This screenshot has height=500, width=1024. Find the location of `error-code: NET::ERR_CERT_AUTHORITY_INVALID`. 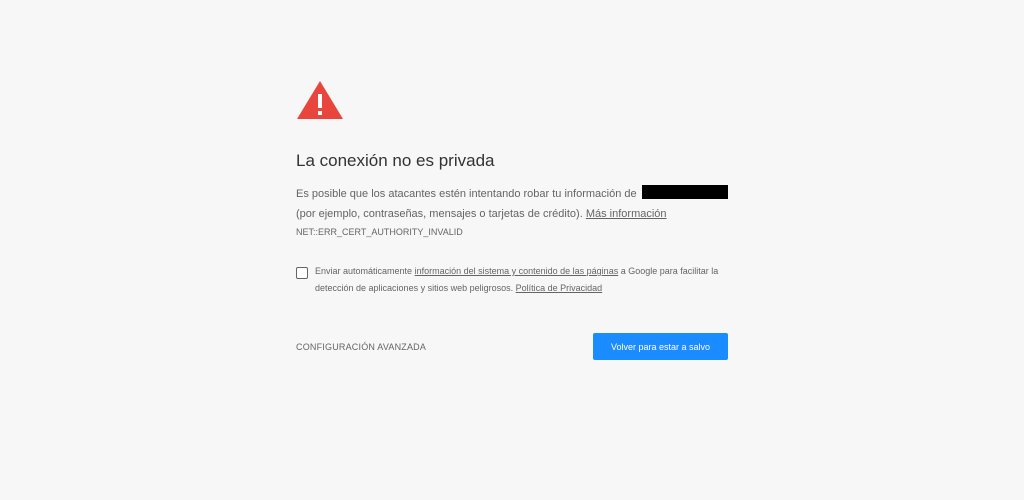

error-code: NET::ERR_CERT_AUTHORITY_INVALID is located at coordinates (379, 232).